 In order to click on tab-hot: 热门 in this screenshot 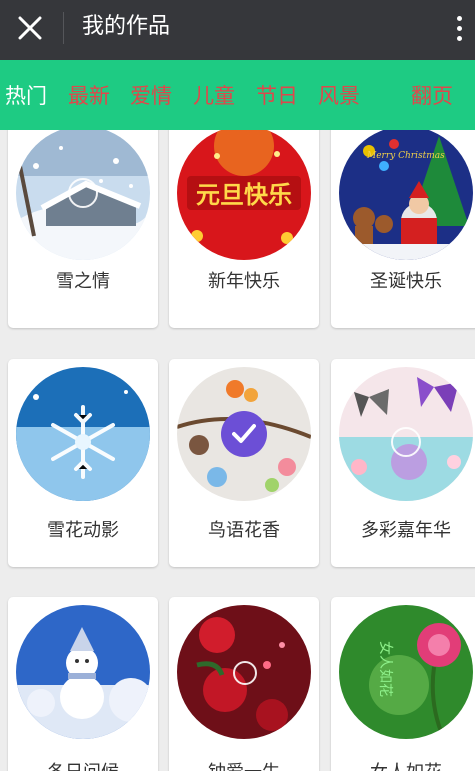, I will do `click(26, 96)`.